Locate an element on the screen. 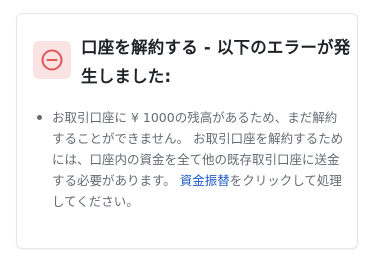  minus-circle-icon-graphic is located at coordinates (52, 60).